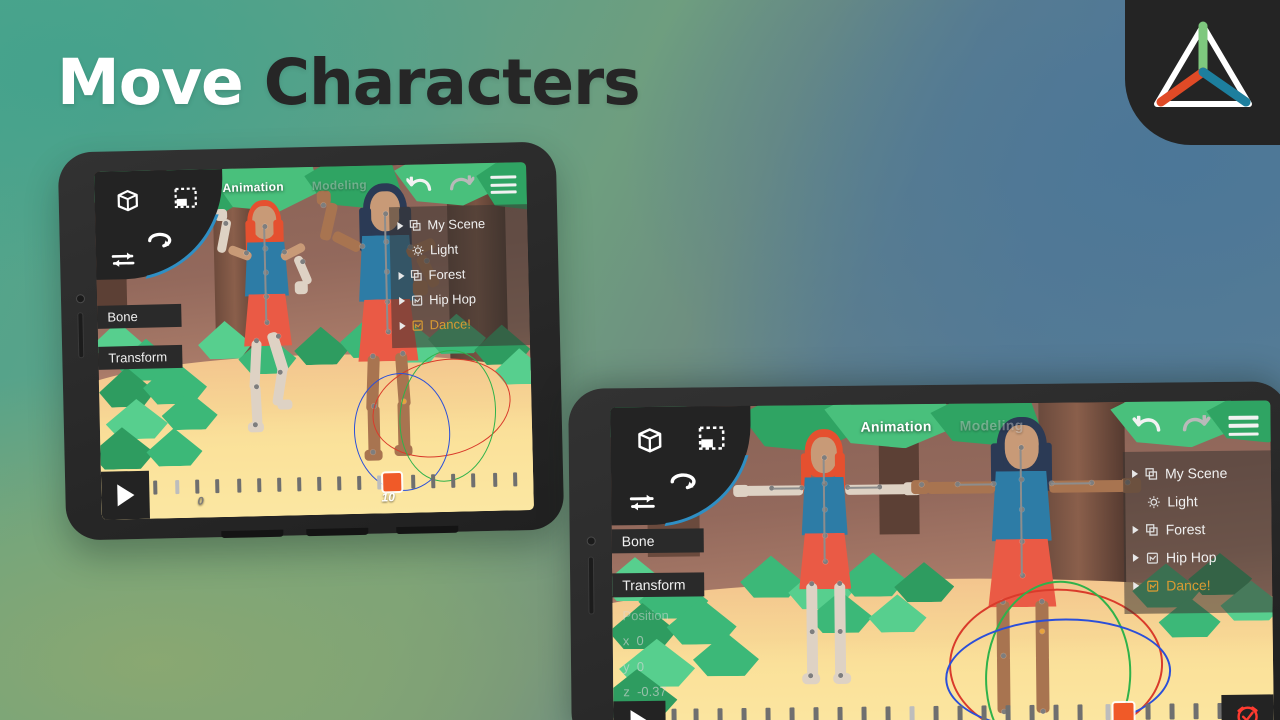 Image resolution: width=1280 pixels, height=720 pixels. I want to click on position-y-field: y 0, so click(659, 666).